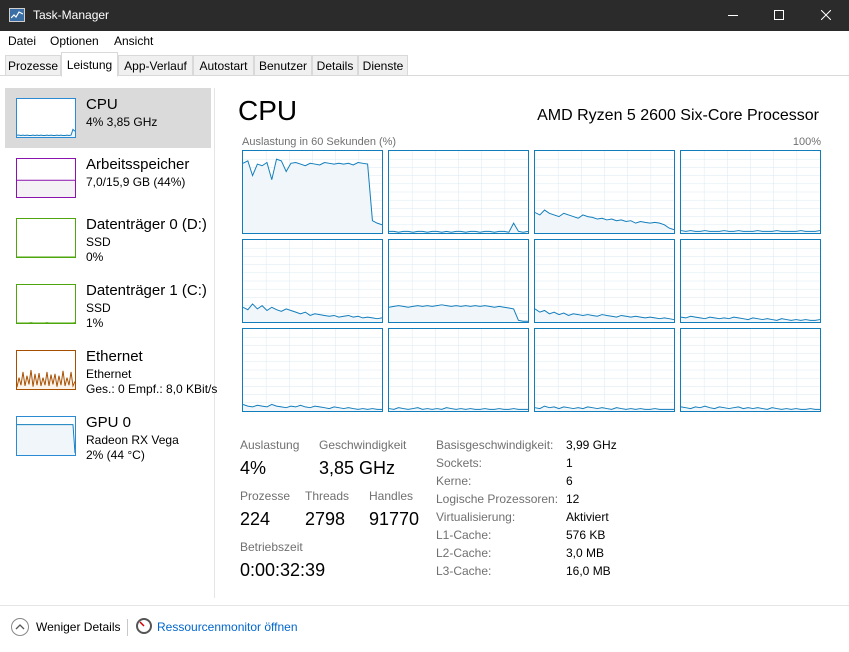 This screenshot has height=652, width=849. I want to click on info-label-l3: L3-Cache:, so click(464, 571).